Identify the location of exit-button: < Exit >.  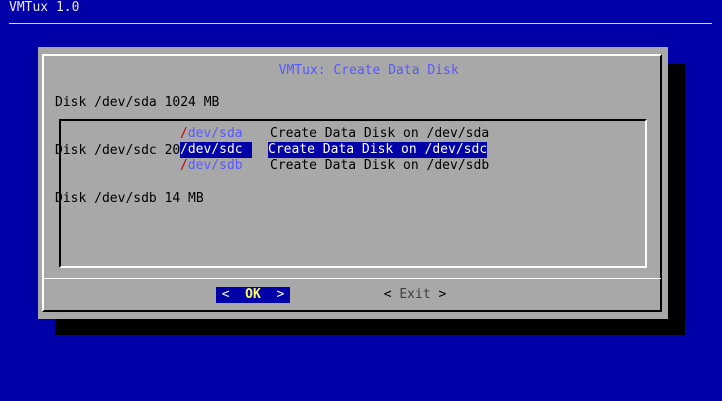
(415, 295).